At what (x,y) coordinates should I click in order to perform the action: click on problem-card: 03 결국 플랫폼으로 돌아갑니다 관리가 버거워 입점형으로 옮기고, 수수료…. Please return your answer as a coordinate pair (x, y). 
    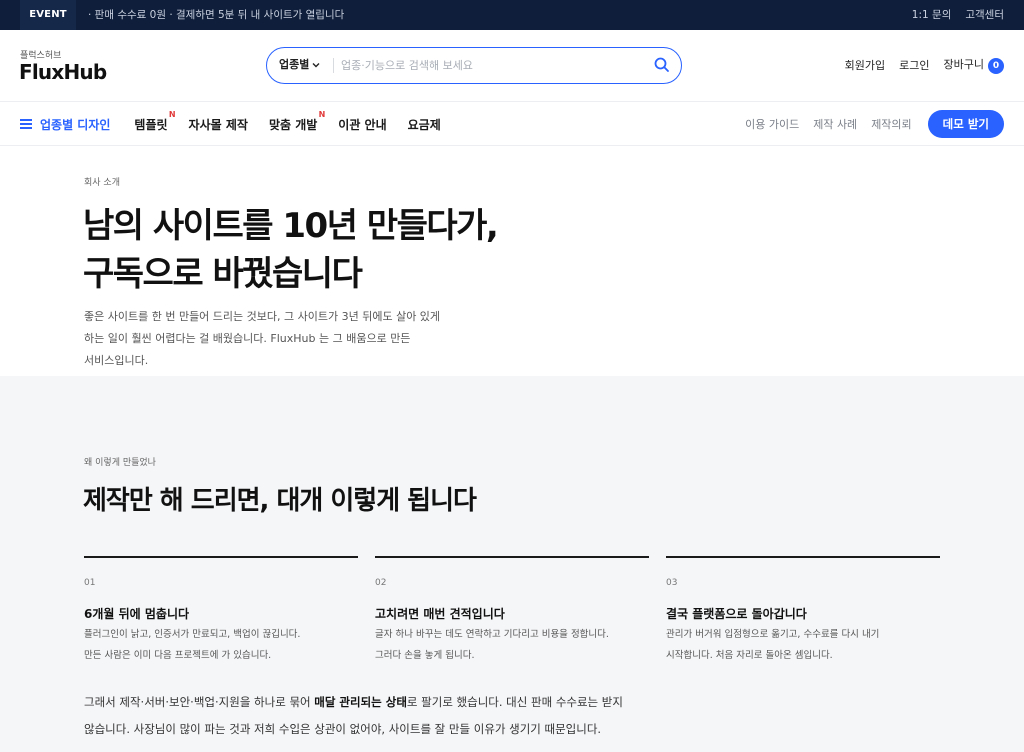
    Looking at the image, I should click on (803, 608).